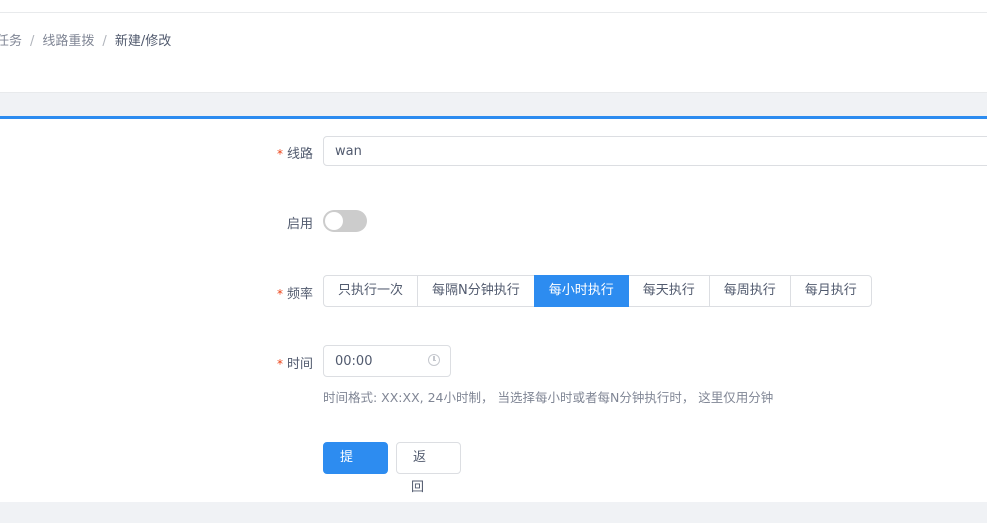 Image resolution: width=987 pixels, height=523 pixels. Describe the element at coordinates (68, 41) in the screenshot. I see `breadcrumb-item-line-redial: 线路重拨` at that location.